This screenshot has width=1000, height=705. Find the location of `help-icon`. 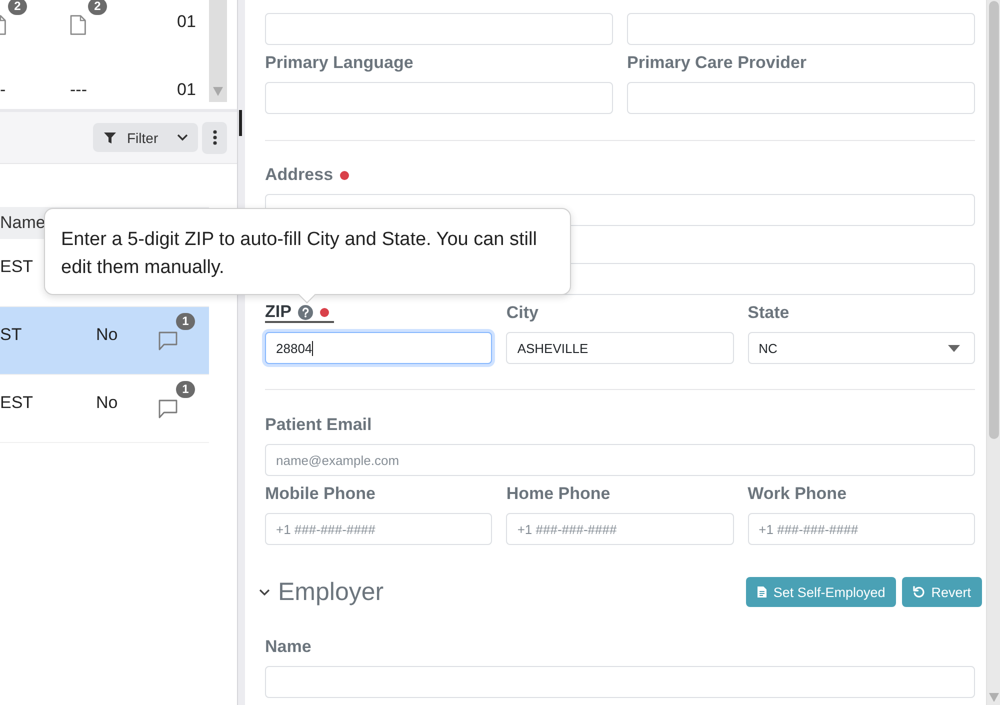

help-icon is located at coordinates (306, 312).